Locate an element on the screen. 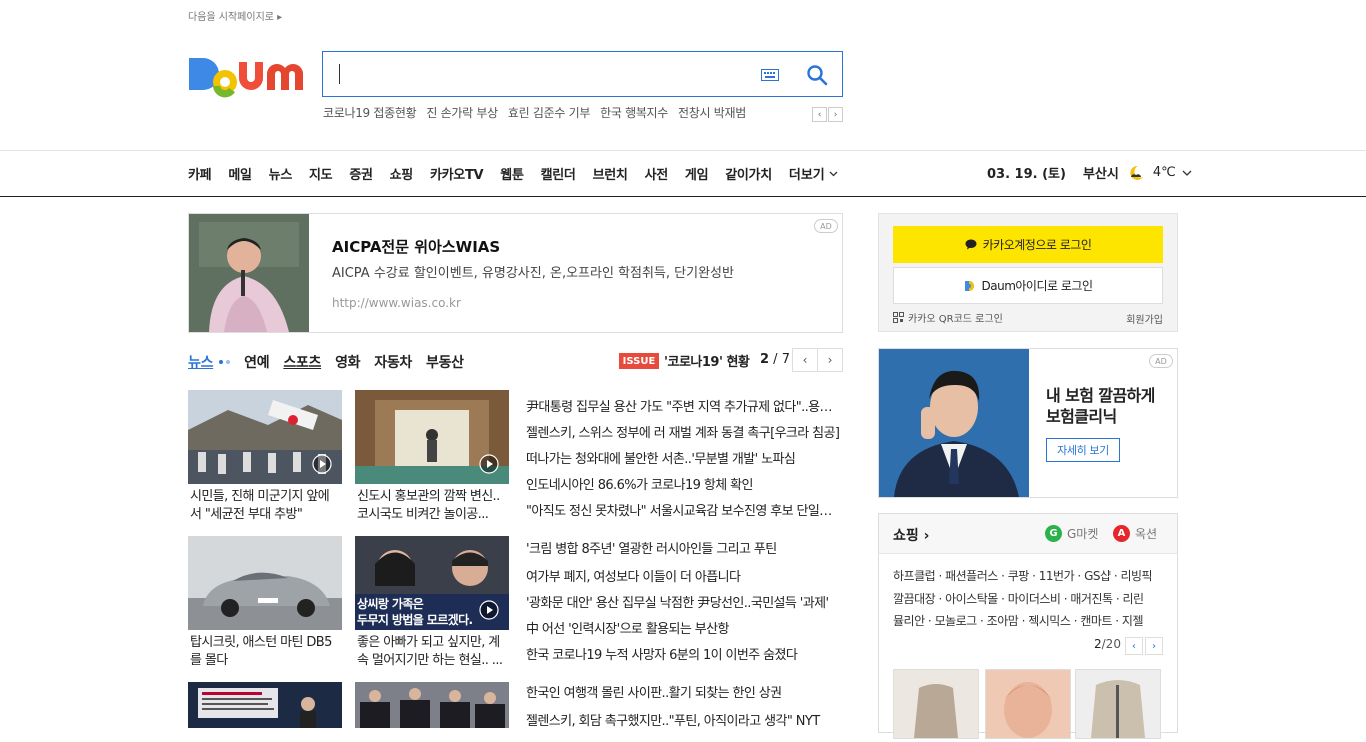 The height and width of the screenshot is (742, 1366). ad-title: 내 보험 깔끔하게 보험클리닉 is located at coordinates (1108, 406).